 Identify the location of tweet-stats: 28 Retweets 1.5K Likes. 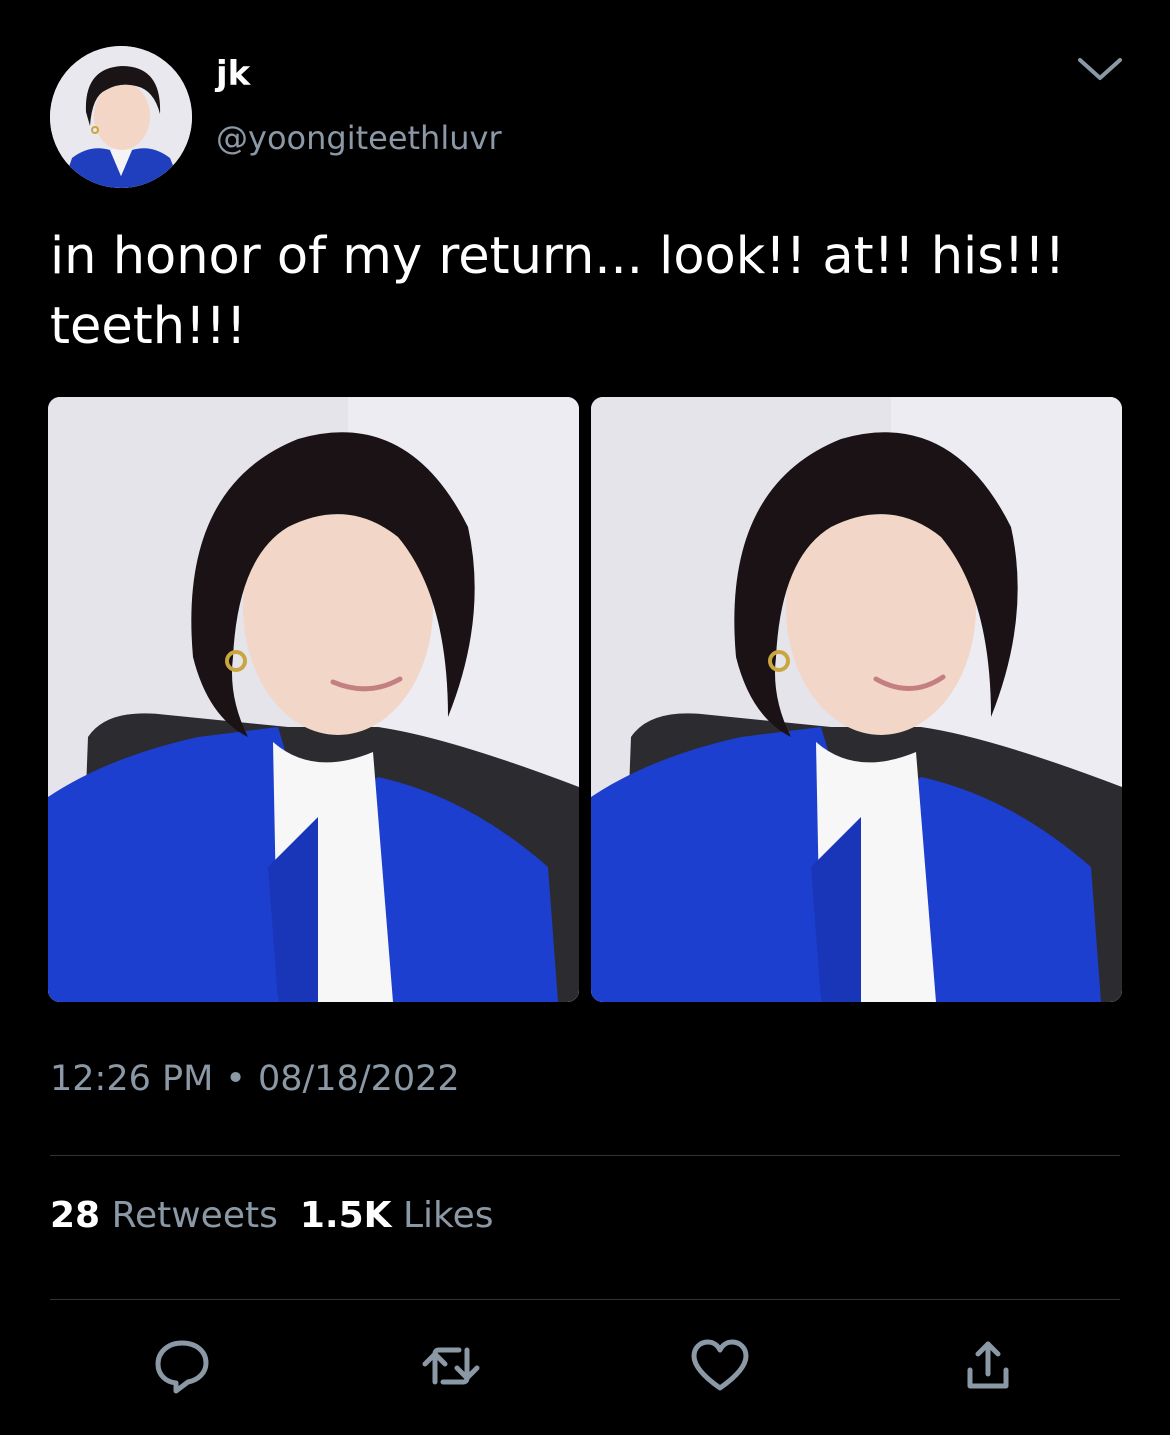
(272, 1216).